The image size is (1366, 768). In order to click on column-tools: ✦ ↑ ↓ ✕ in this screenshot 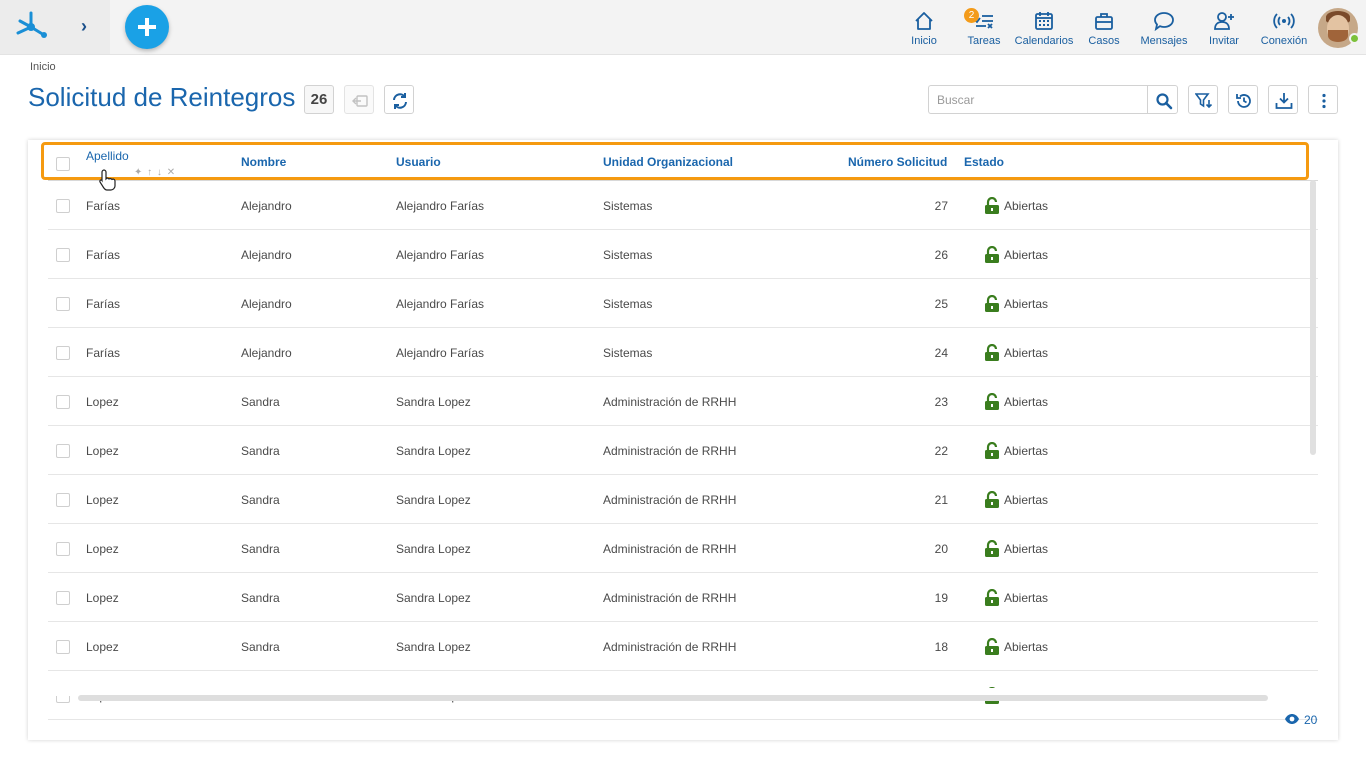, I will do `click(159, 173)`.